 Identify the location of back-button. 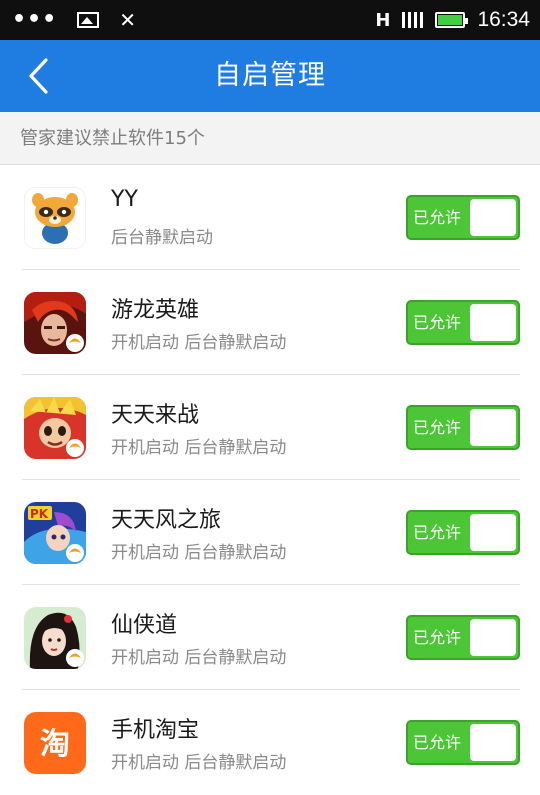
(38, 76).